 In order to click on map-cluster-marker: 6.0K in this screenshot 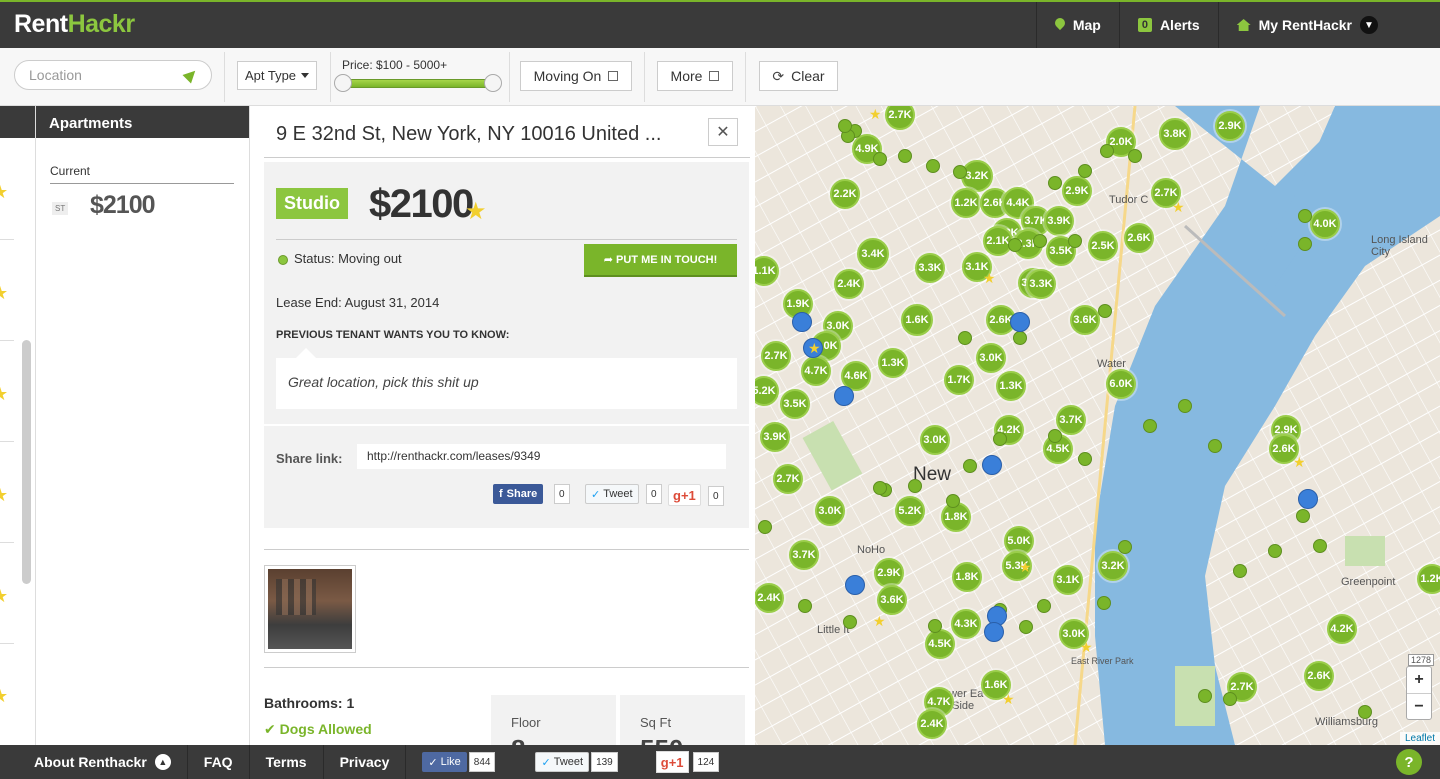, I will do `click(1121, 384)`.